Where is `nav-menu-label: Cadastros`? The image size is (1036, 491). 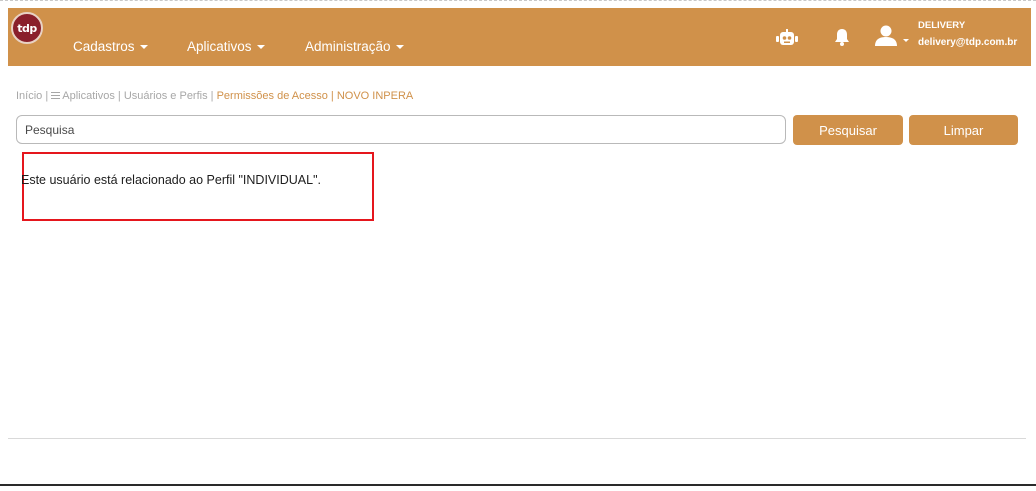
nav-menu-label: Cadastros is located at coordinates (104, 46).